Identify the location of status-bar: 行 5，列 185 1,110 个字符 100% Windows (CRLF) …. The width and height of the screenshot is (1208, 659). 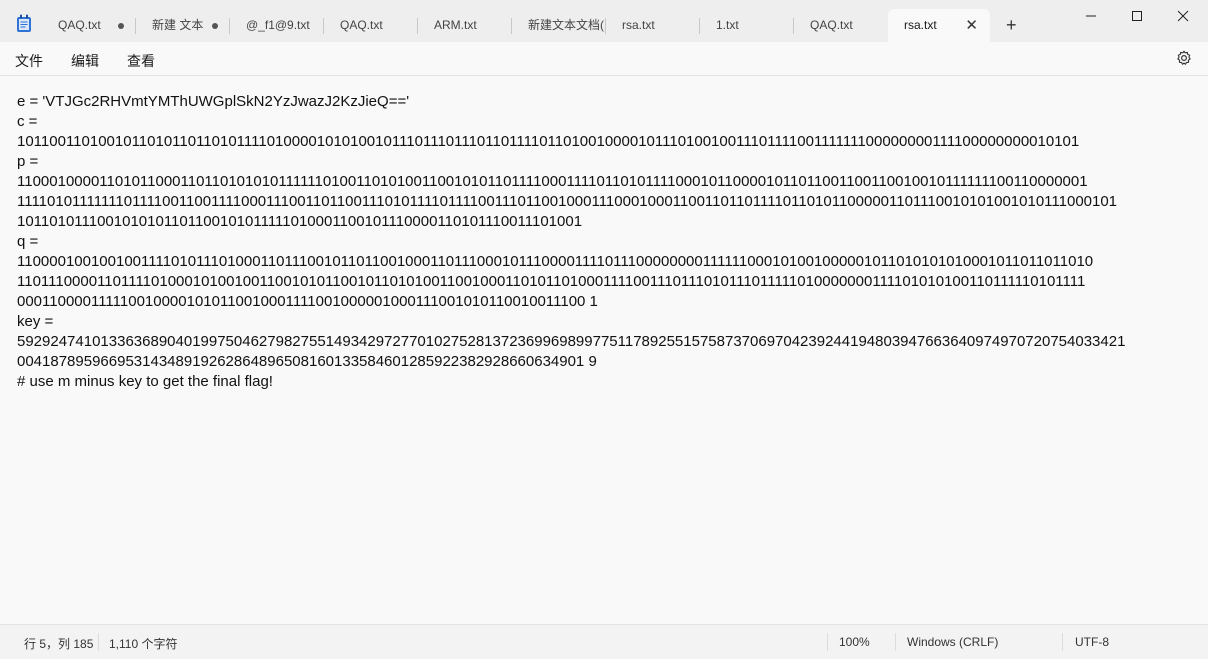
(604, 641).